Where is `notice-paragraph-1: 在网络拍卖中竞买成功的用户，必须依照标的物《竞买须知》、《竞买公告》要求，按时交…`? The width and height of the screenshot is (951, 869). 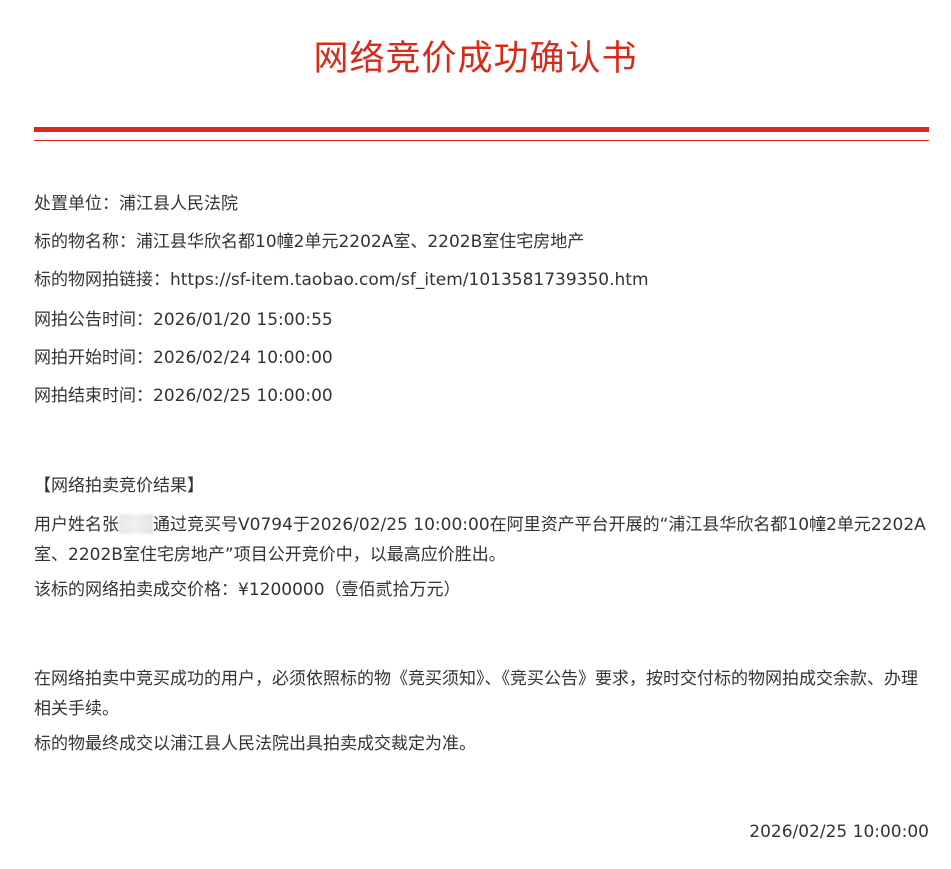 notice-paragraph-1: 在网络拍卖中竞买成功的用户，必须依照标的物《竞买须知》、《竞买公告》要求，按时交… is located at coordinates (476, 694).